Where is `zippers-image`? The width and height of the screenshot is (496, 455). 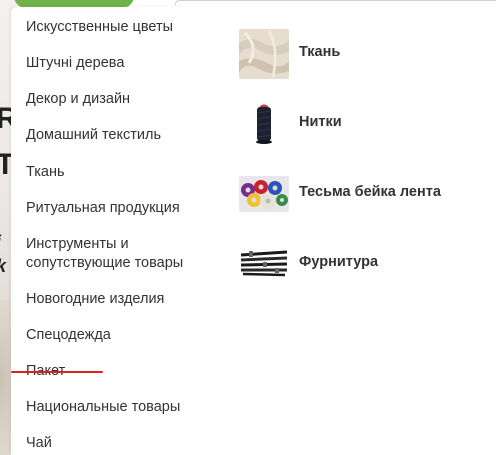
zippers-image is located at coordinates (264, 263).